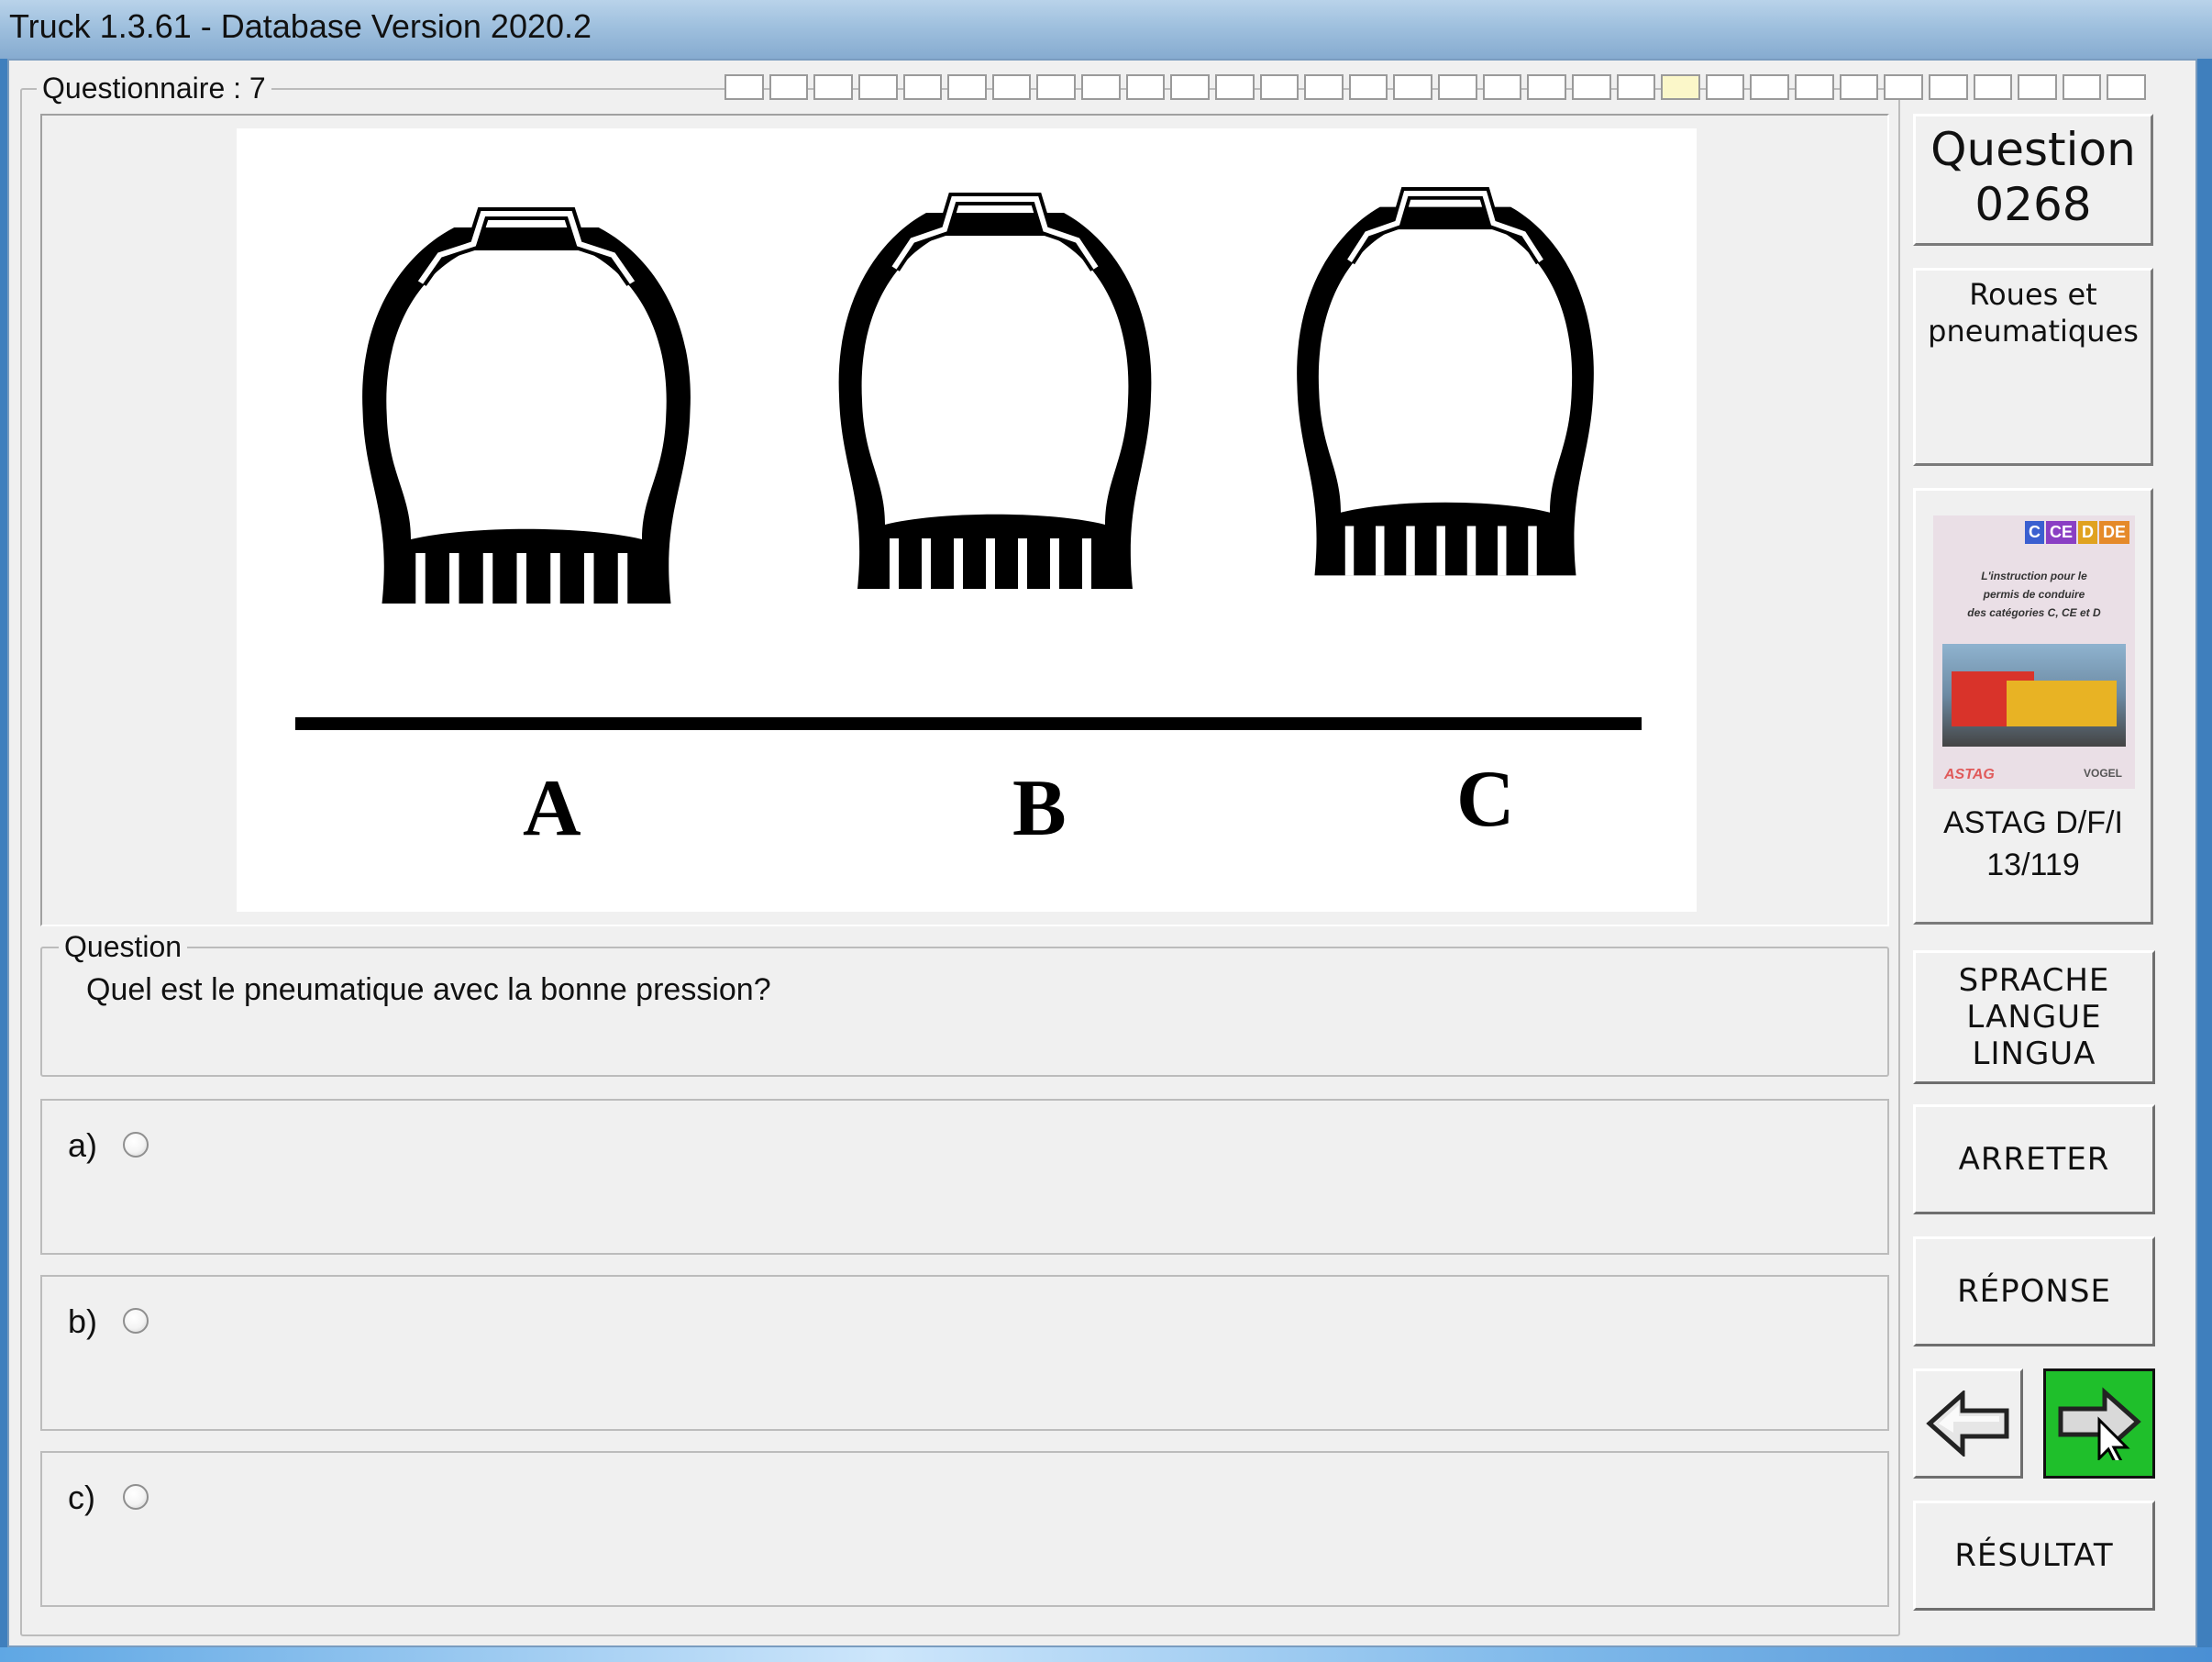  Describe the element at coordinates (1486, 799) in the screenshot. I see `label-c: C` at that location.